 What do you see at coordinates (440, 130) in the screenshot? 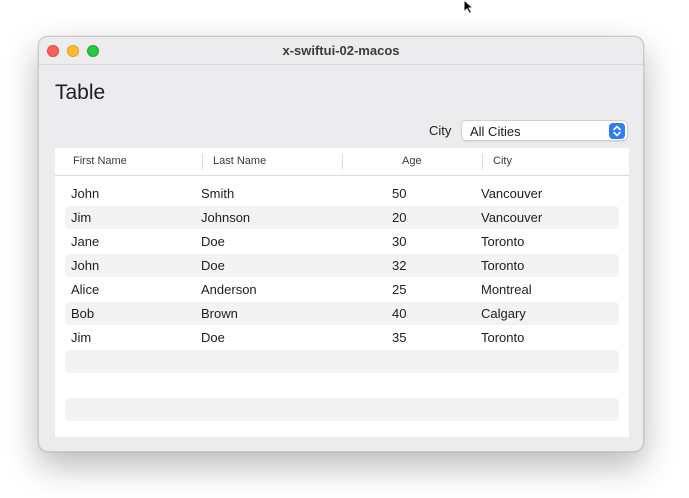
I see `city-filter-label: City` at bounding box center [440, 130].